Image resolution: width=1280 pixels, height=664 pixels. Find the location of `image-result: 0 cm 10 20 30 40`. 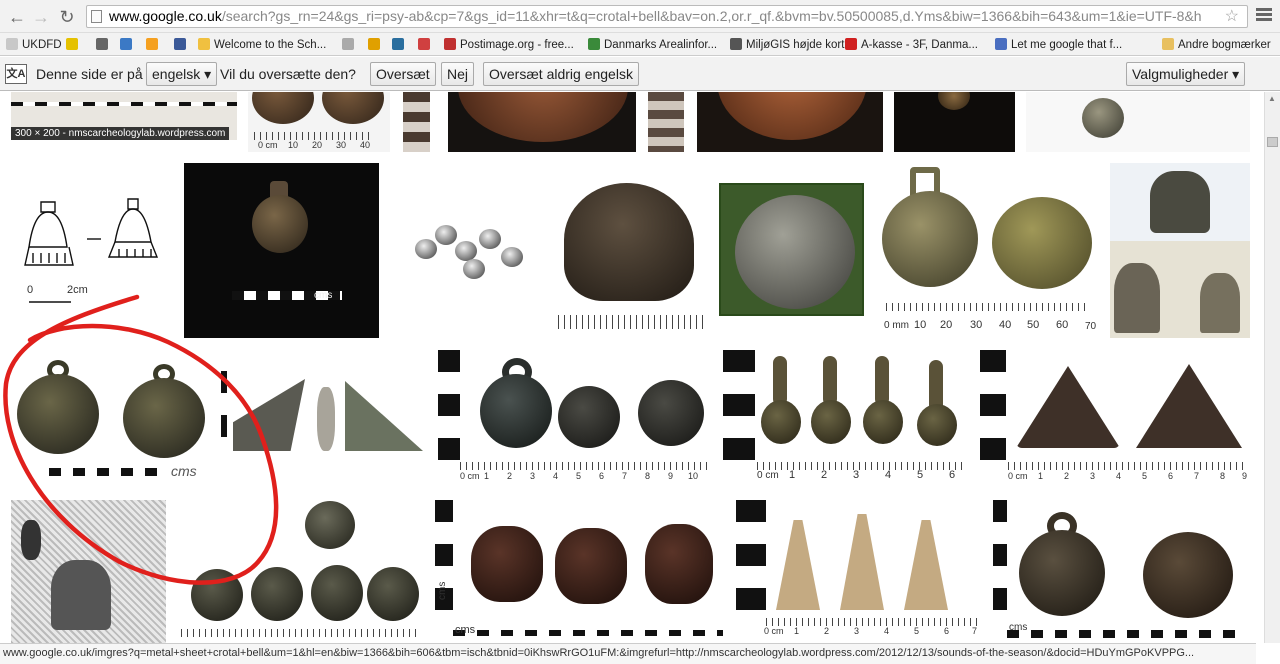

image-result: 0 cm 10 20 30 40 is located at coordinates (319, 122).